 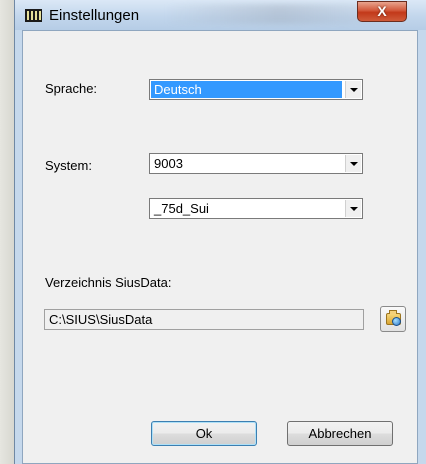 What do you see at coordinates (33, 15) in the screenshot?
I see `app-icon` at bounding box center [33, 15].